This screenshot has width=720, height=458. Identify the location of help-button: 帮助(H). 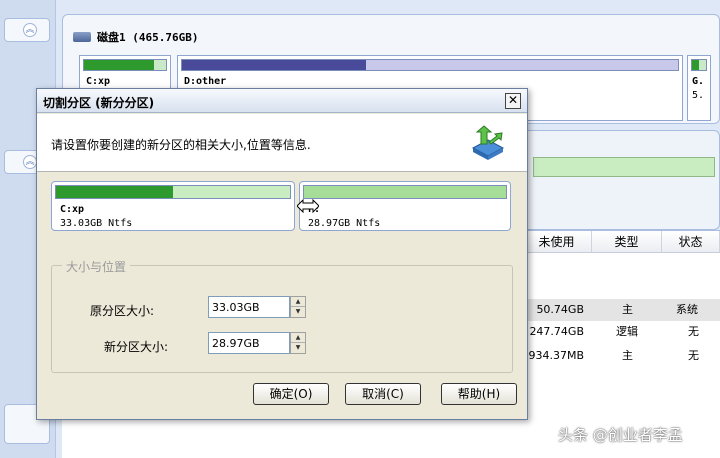
(479, 394).